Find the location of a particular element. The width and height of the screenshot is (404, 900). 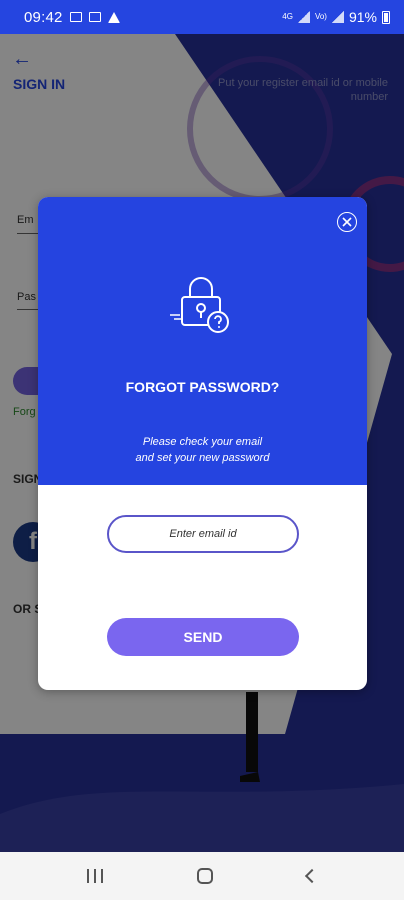

send-button: SEND is located at coordinates (203, 637).